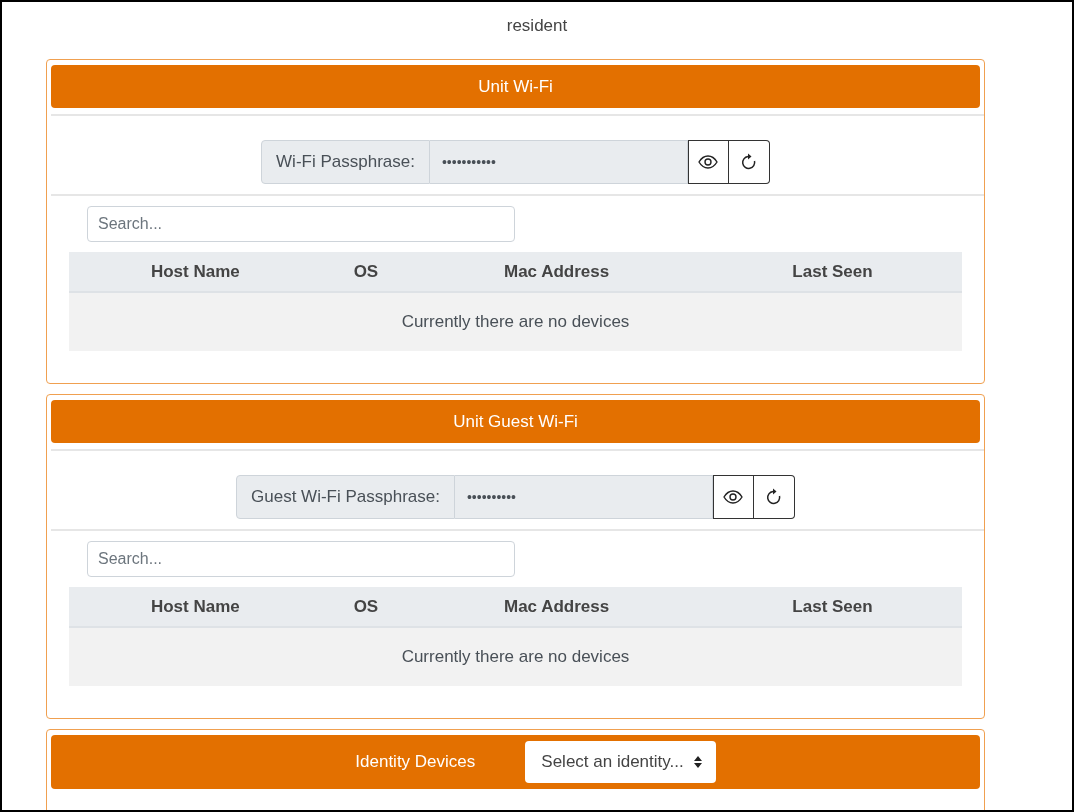 Image resolution: width=1074 pixels, height=812 pixels. What do you see at coordinates (515, 86) in the screenshot?
I see `card-header: Unit Wi-Fi` at bounding box center [515, 86].